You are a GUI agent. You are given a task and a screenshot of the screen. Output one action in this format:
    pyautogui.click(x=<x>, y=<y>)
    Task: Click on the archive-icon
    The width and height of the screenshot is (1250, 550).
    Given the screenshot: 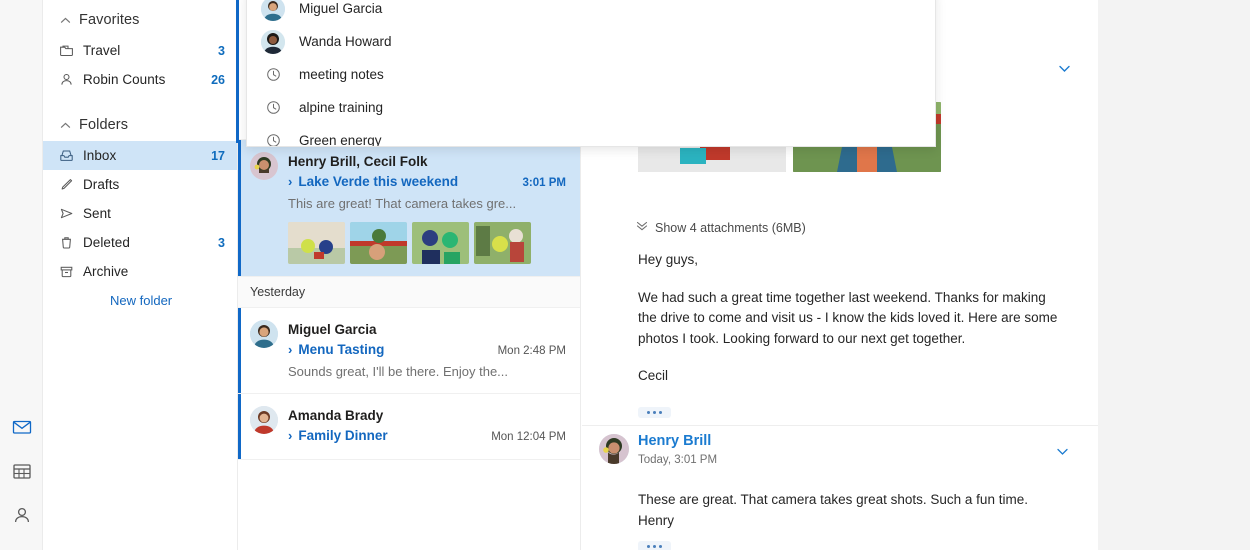 What is the action you would take?
    pyautogui.click(x=71, y=271)
    